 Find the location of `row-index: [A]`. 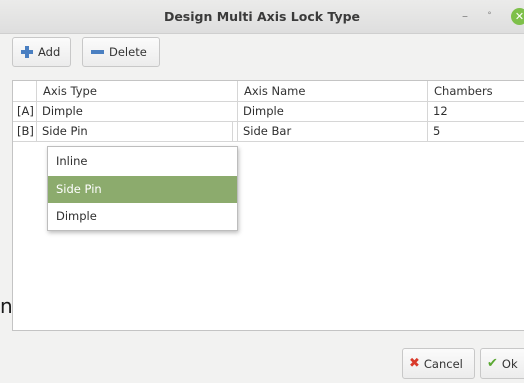

row-index: [A] is located at coordinates (25, 112).